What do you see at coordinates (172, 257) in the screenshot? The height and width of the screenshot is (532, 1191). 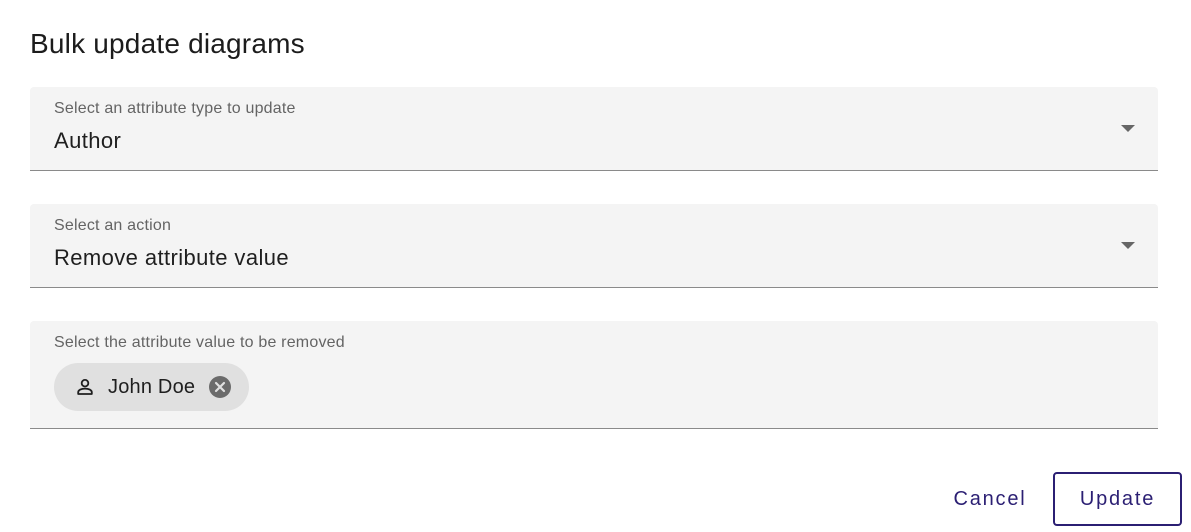 I see `action-value: Remove attribute value` at bounding box center [172, 257].